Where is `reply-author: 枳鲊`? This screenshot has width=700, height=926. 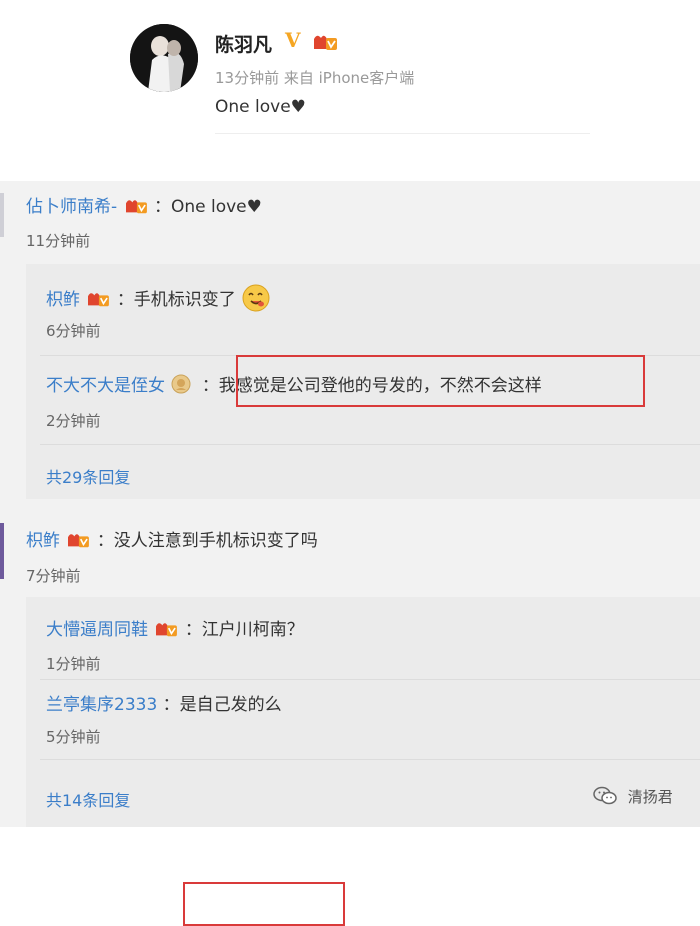
reply-author: 枳鲊 is located at coordinates (63, 300).